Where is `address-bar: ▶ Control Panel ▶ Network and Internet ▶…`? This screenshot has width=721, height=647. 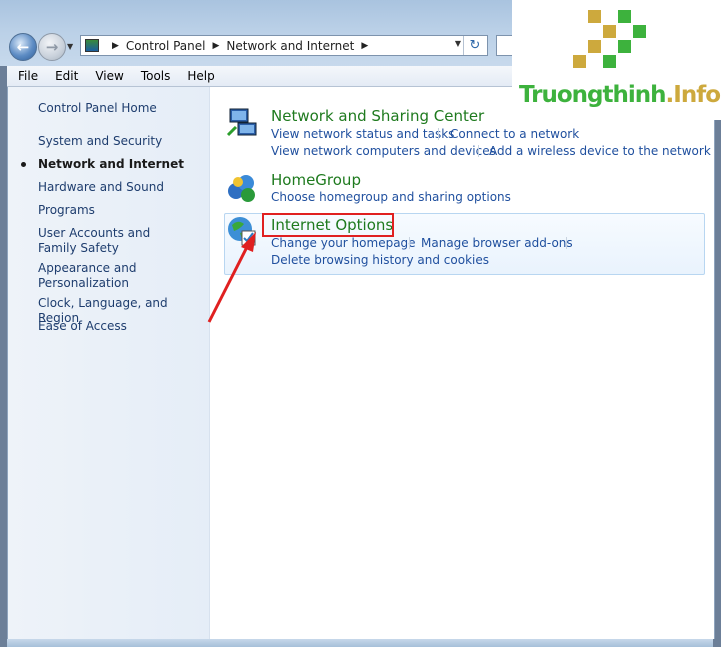 address-bar: ▶ Control Panel ▶ Network and Internet ▶… is located at coordinates (284, 45).